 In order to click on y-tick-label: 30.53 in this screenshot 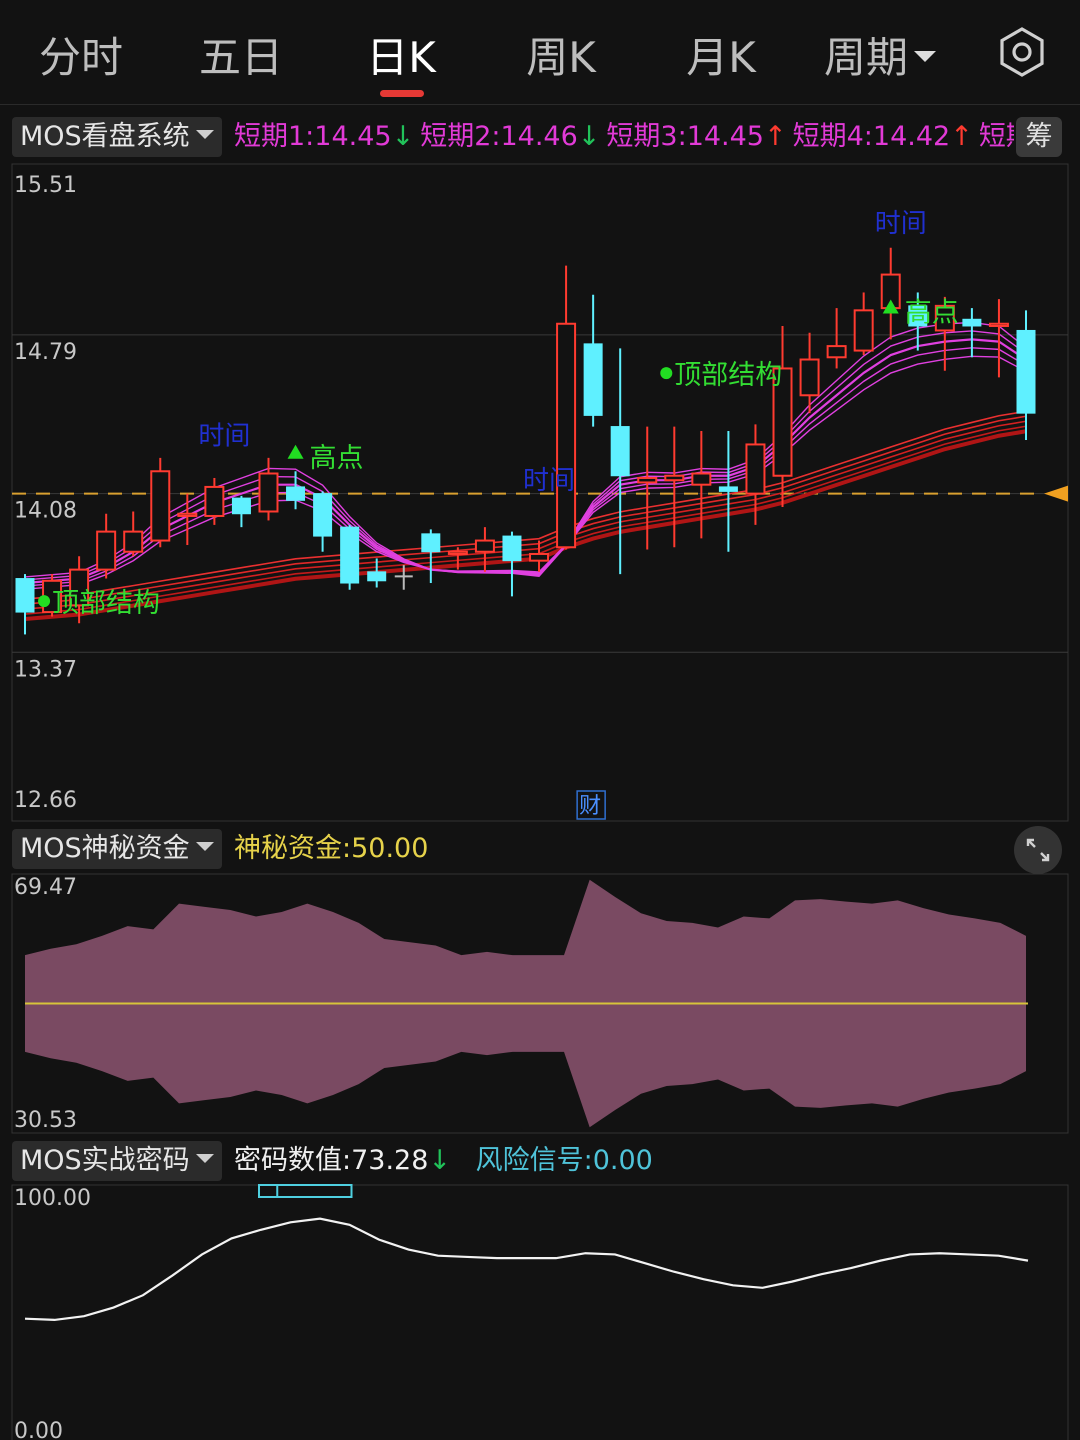, I will do `click(45, 1120)`.